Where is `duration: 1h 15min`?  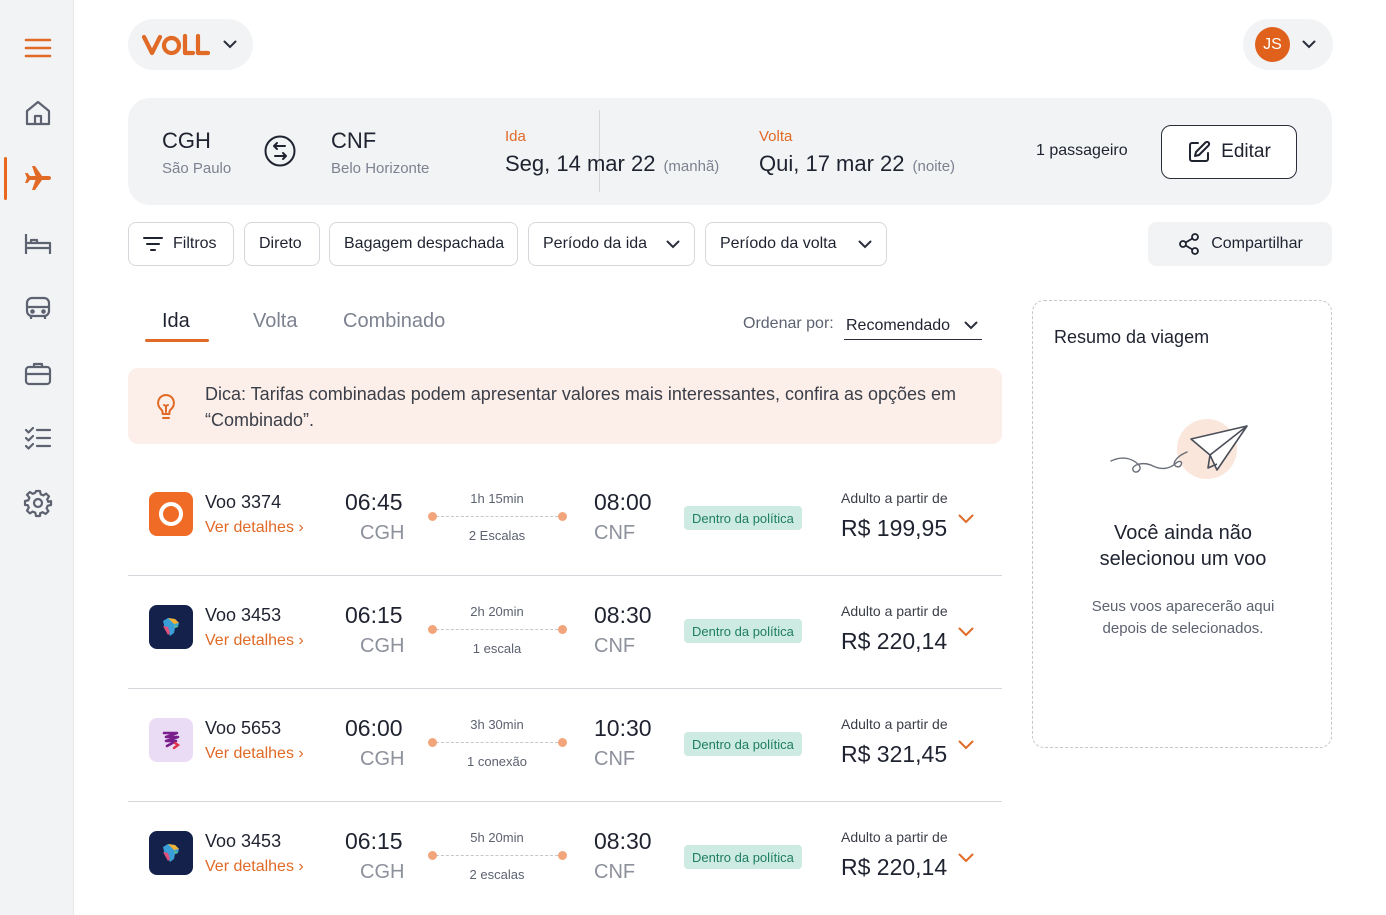 duration: 1h 15min is located at coordinates (497, 498).